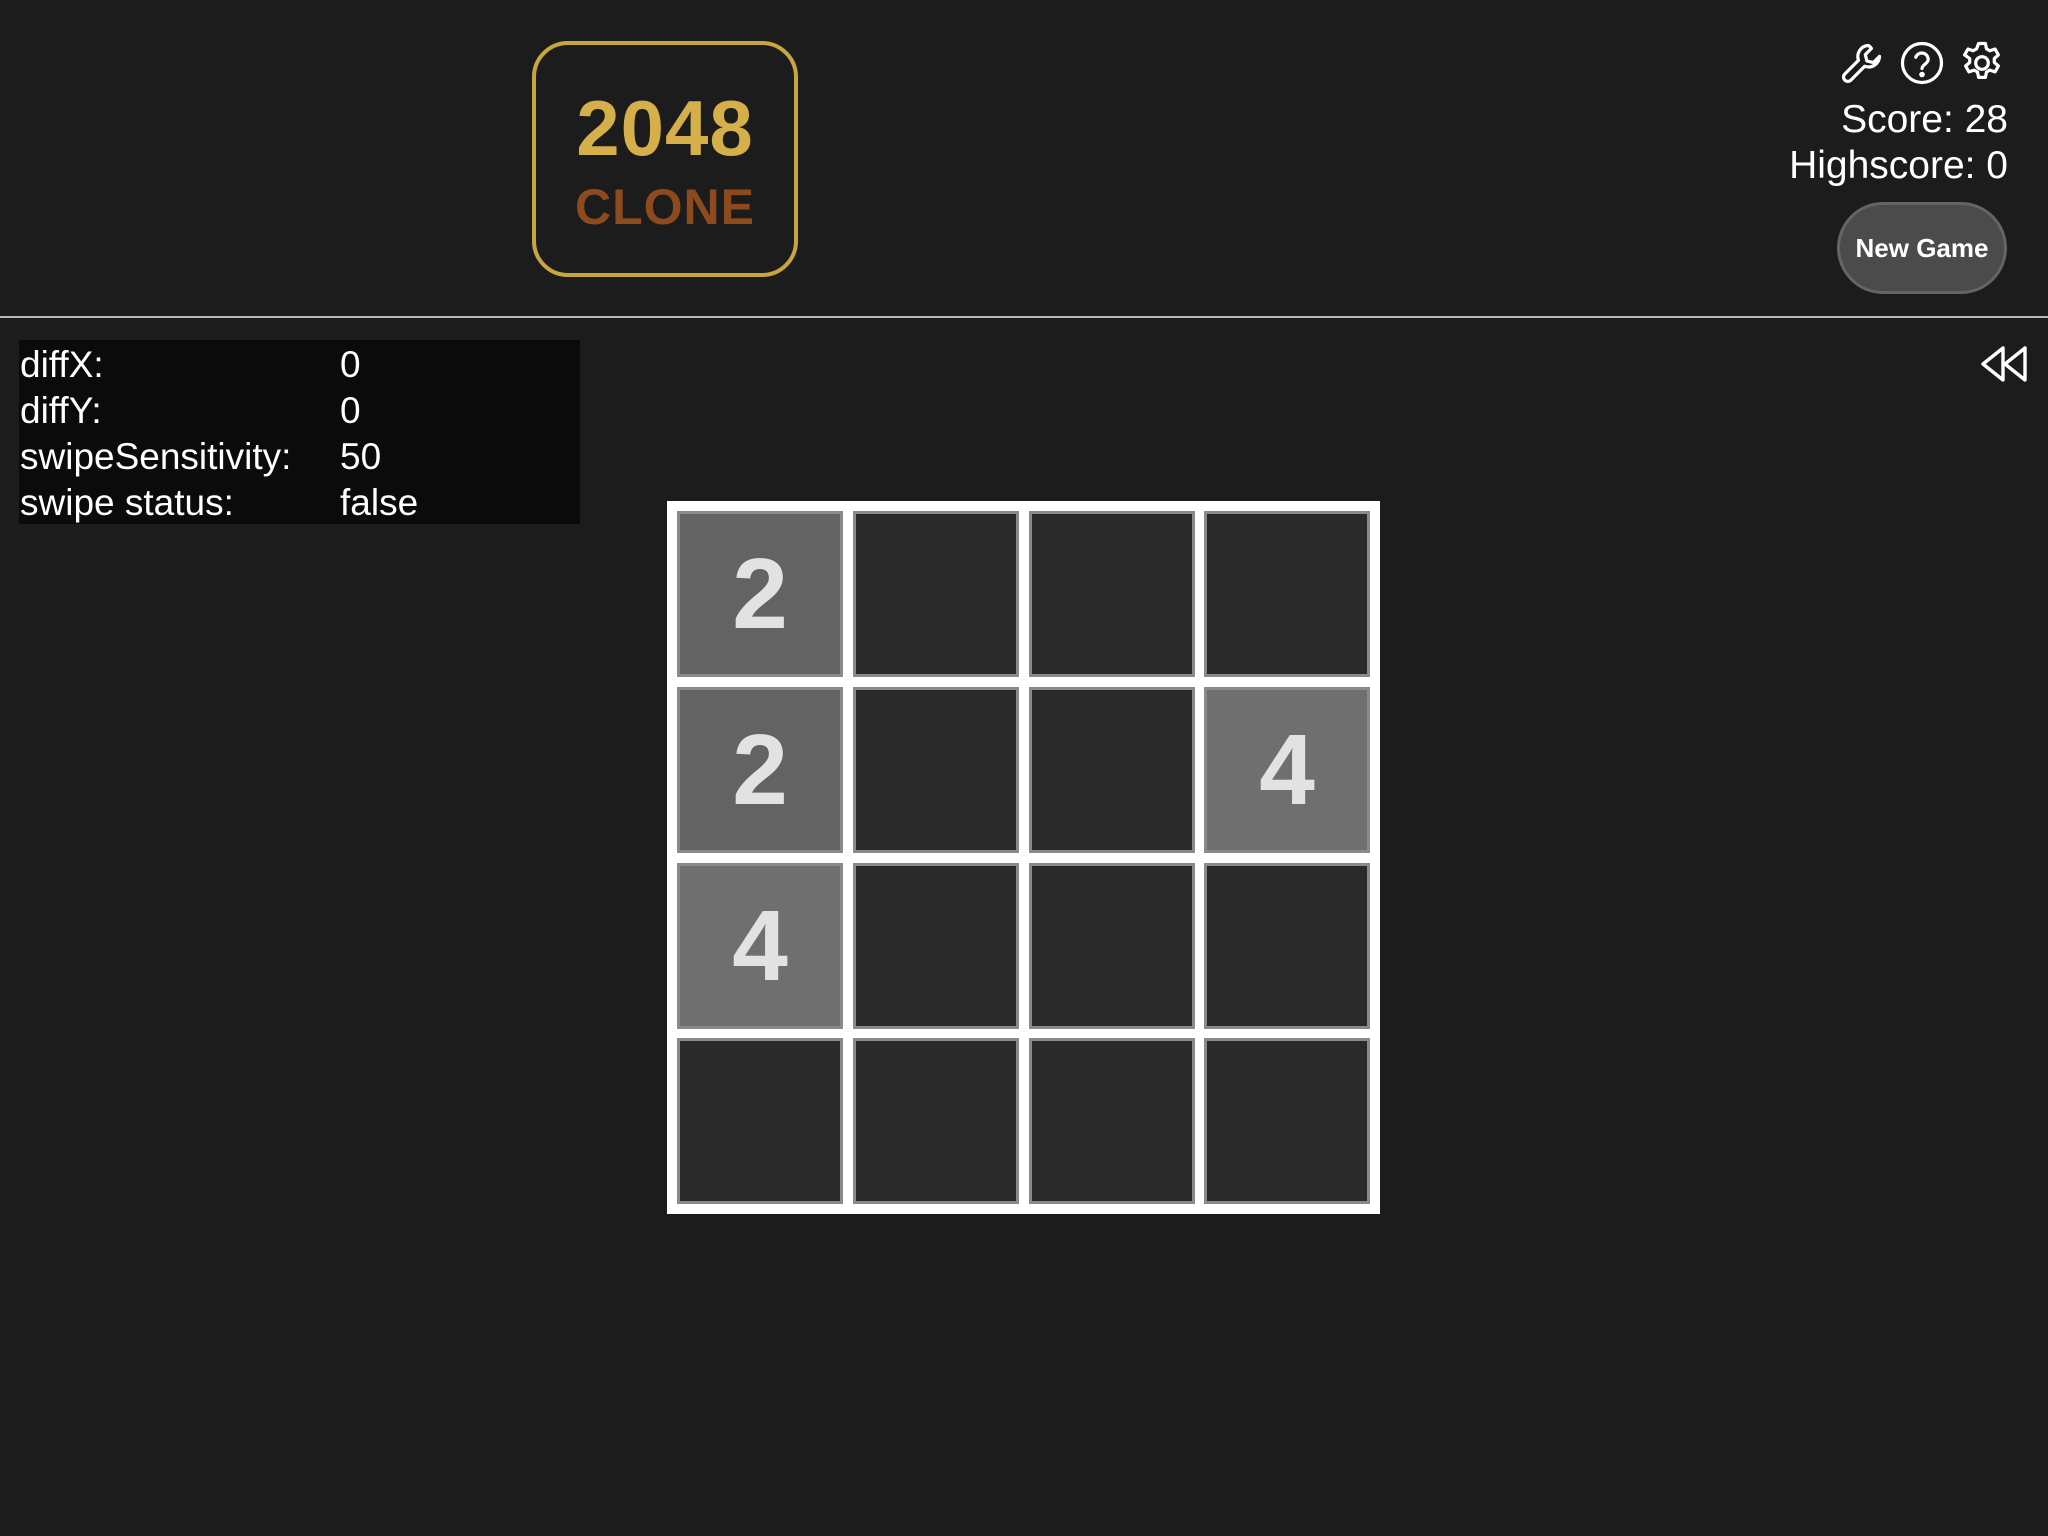 This screenshot has height=1536, width=2048. I want to click on debug-row-swipe-status: swipe status: false, so click(219, 503).